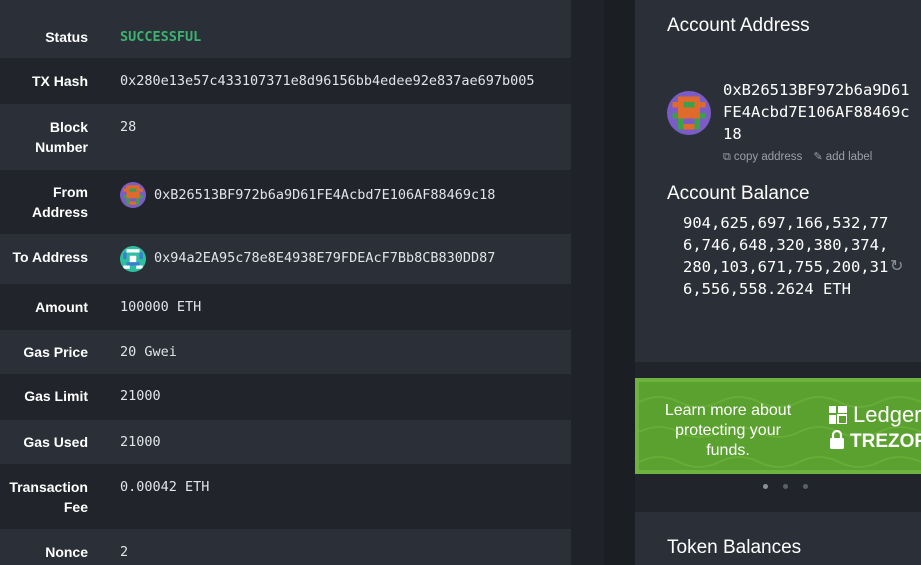 The width and height of the screenshot is (921, 565). Describe the element at coordinates (838, 415) in the screenshot. I see `ledger-logo-icon` at that location.